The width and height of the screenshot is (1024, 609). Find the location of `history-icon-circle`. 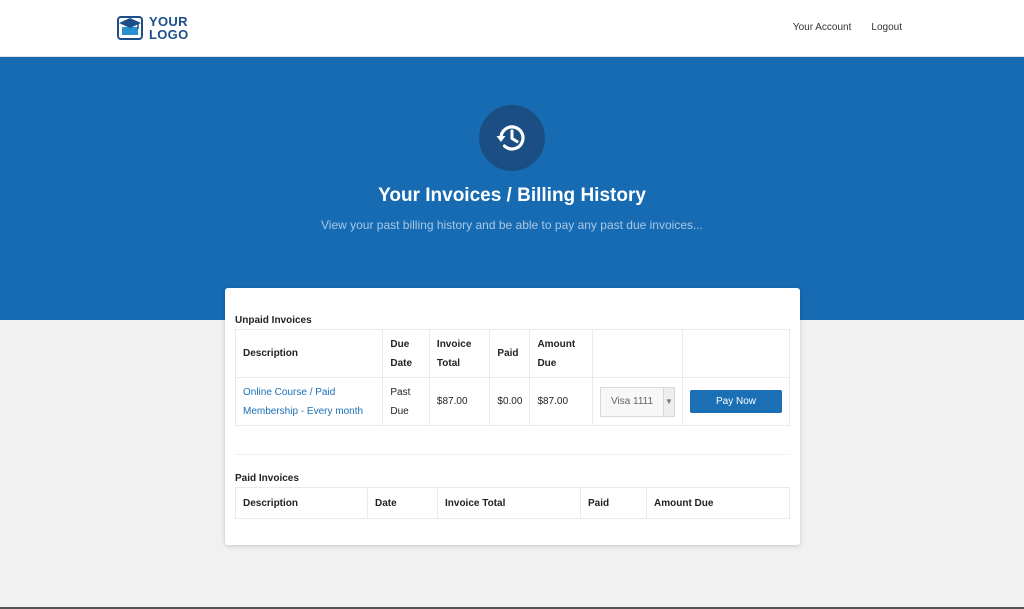

history-icon-circle is located at coordinates (512, 138).